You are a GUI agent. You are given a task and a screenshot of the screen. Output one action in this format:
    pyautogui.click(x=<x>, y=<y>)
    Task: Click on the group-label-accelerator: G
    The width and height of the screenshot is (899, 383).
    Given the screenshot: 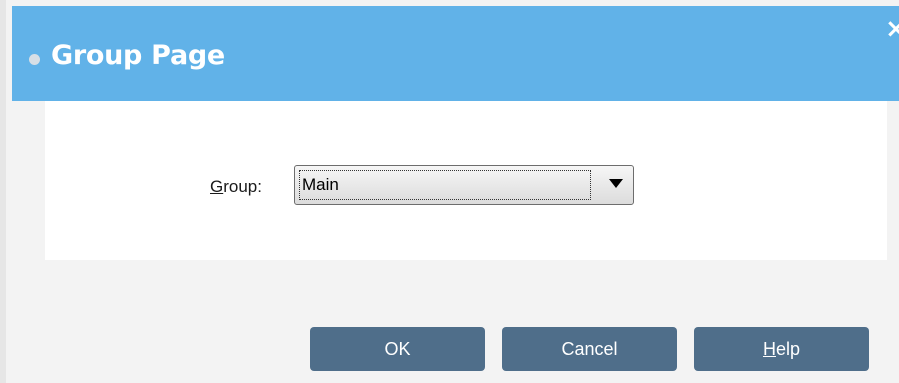 What is the action you would take?
    pyautogui.click(x=217, y=186)
    